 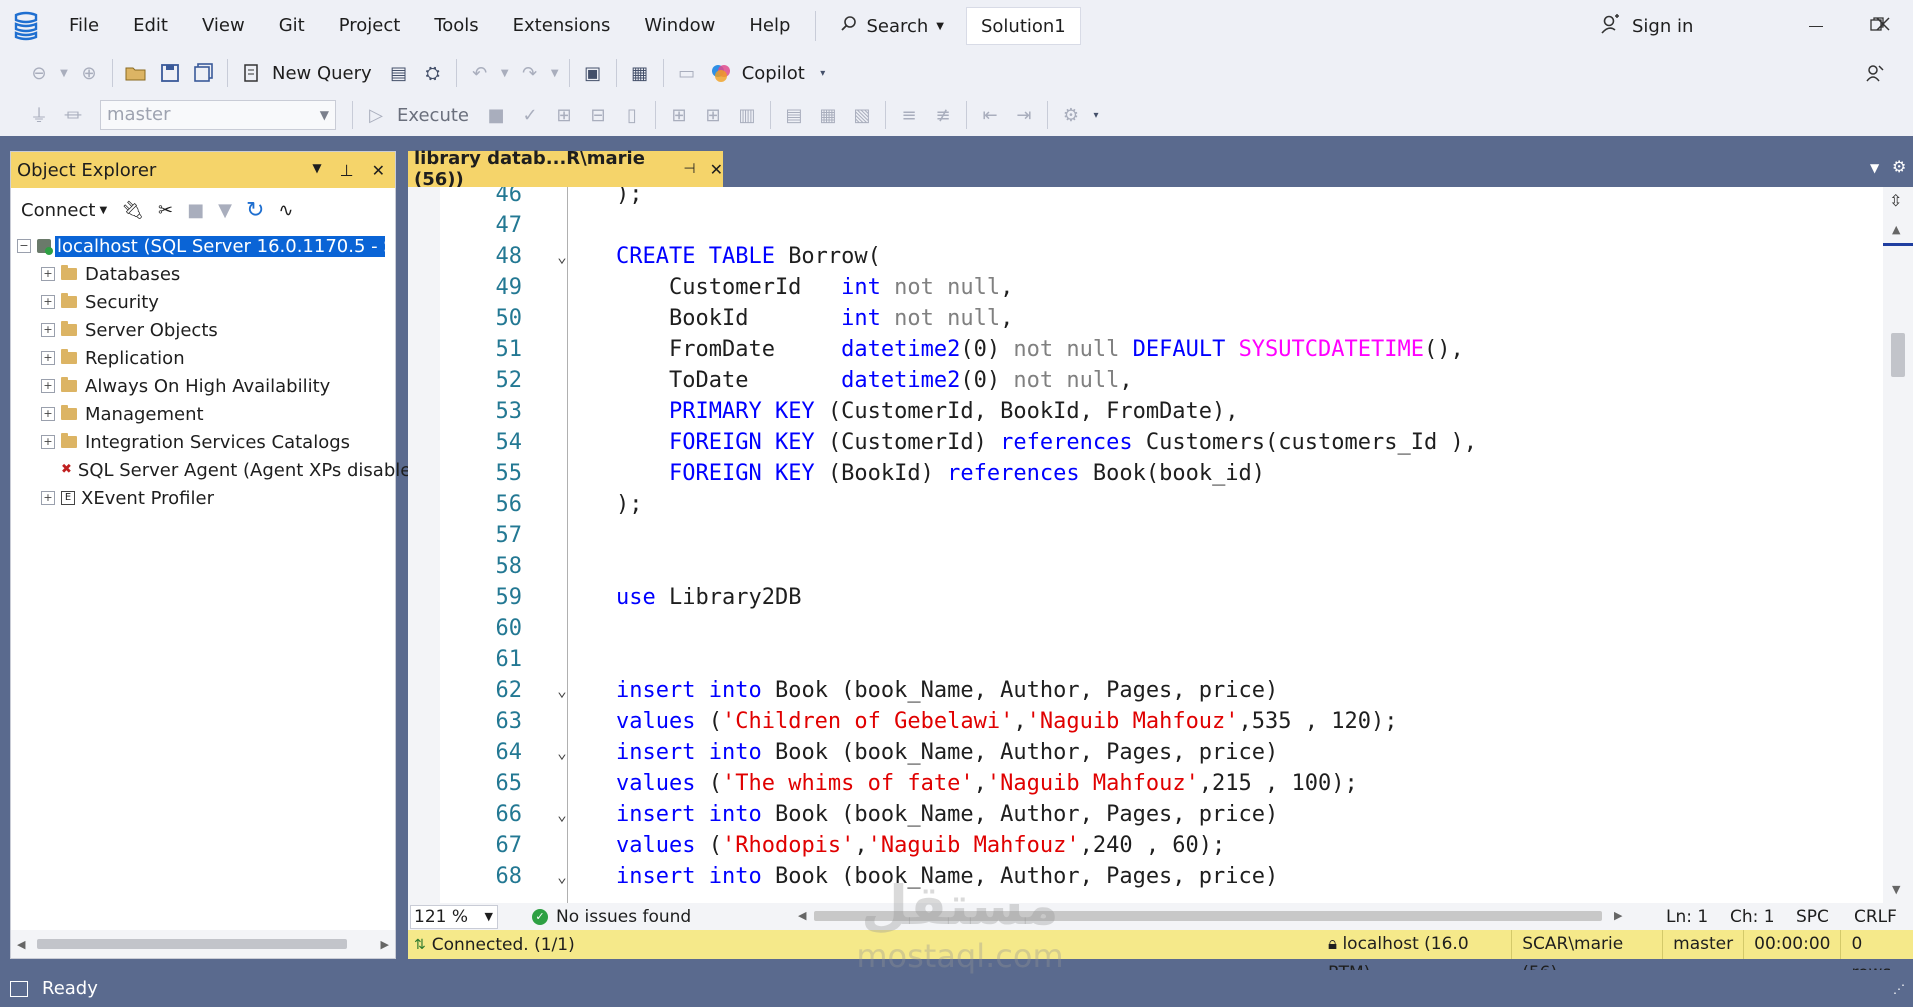 What do you see at coordinates (456, 26) in the screenshot?
I see `menu-tools: Tools` at bounding box center [456, 26].